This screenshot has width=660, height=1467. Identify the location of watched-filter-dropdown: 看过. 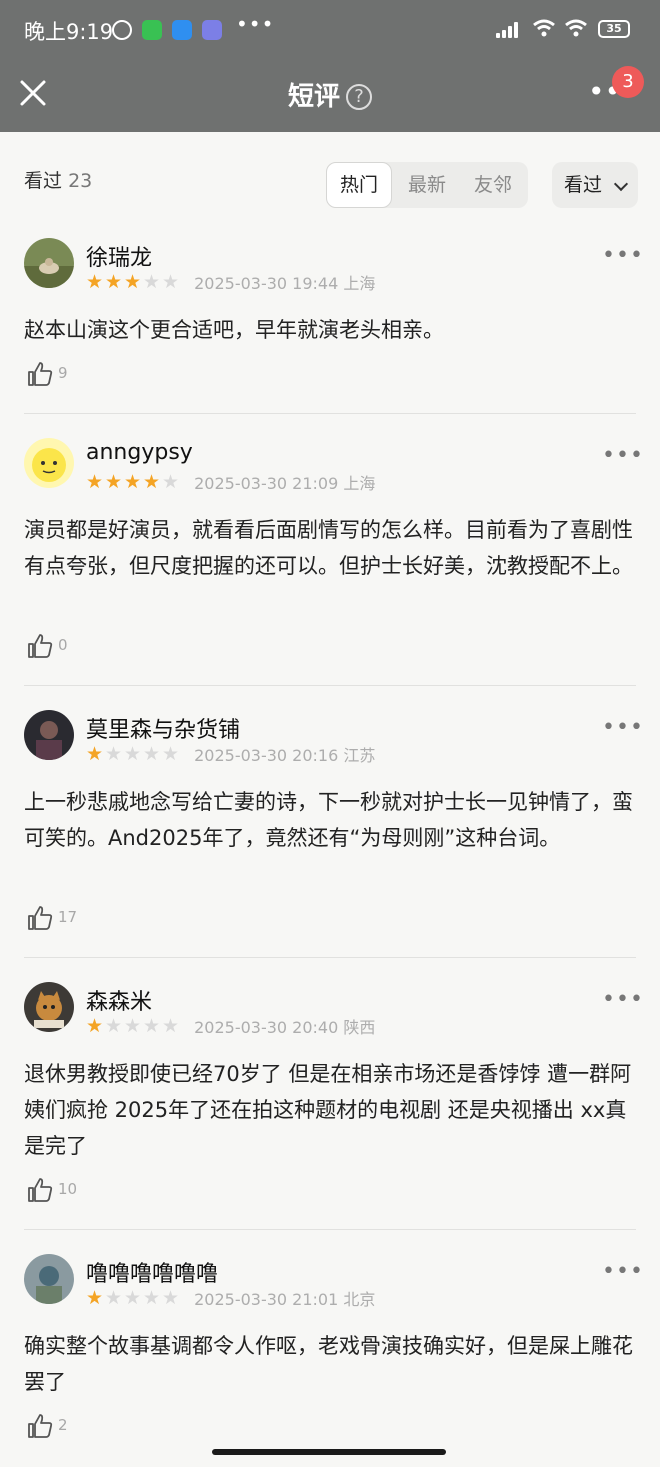
(595, 185).